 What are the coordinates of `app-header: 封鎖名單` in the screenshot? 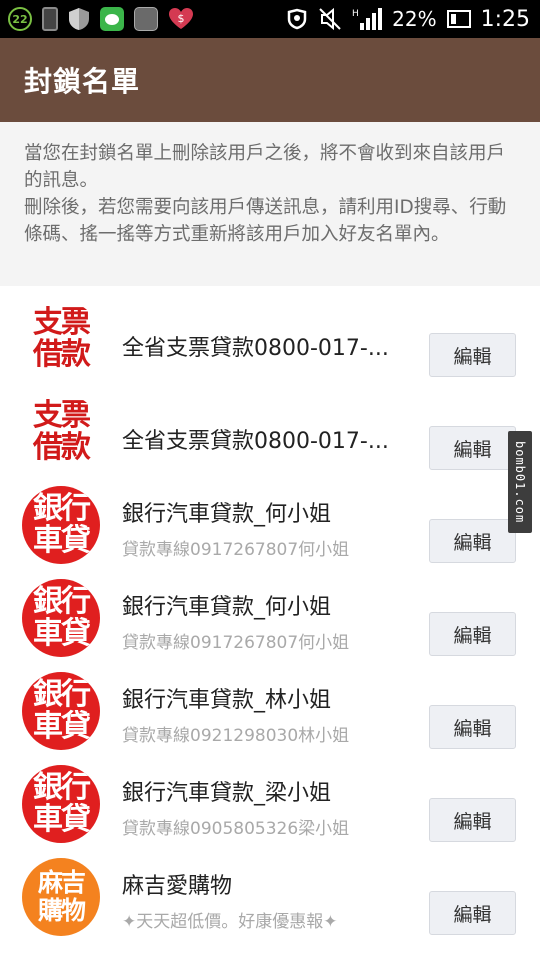 It's located at (270, 80).